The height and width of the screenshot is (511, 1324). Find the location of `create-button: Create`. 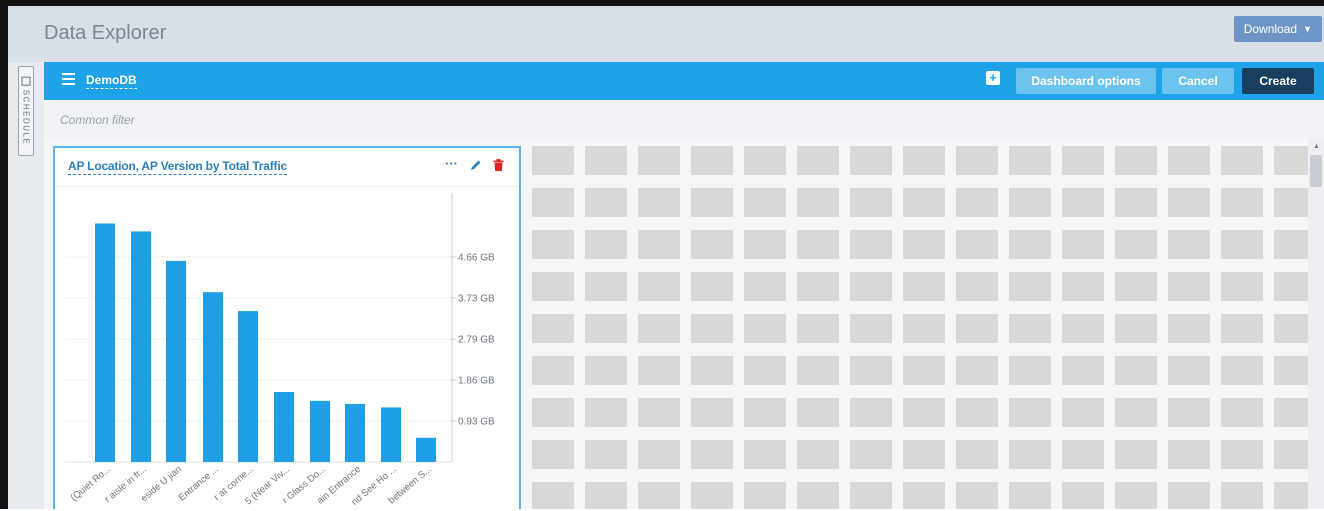

create-button: Create is located at coordinates (1278, 81).